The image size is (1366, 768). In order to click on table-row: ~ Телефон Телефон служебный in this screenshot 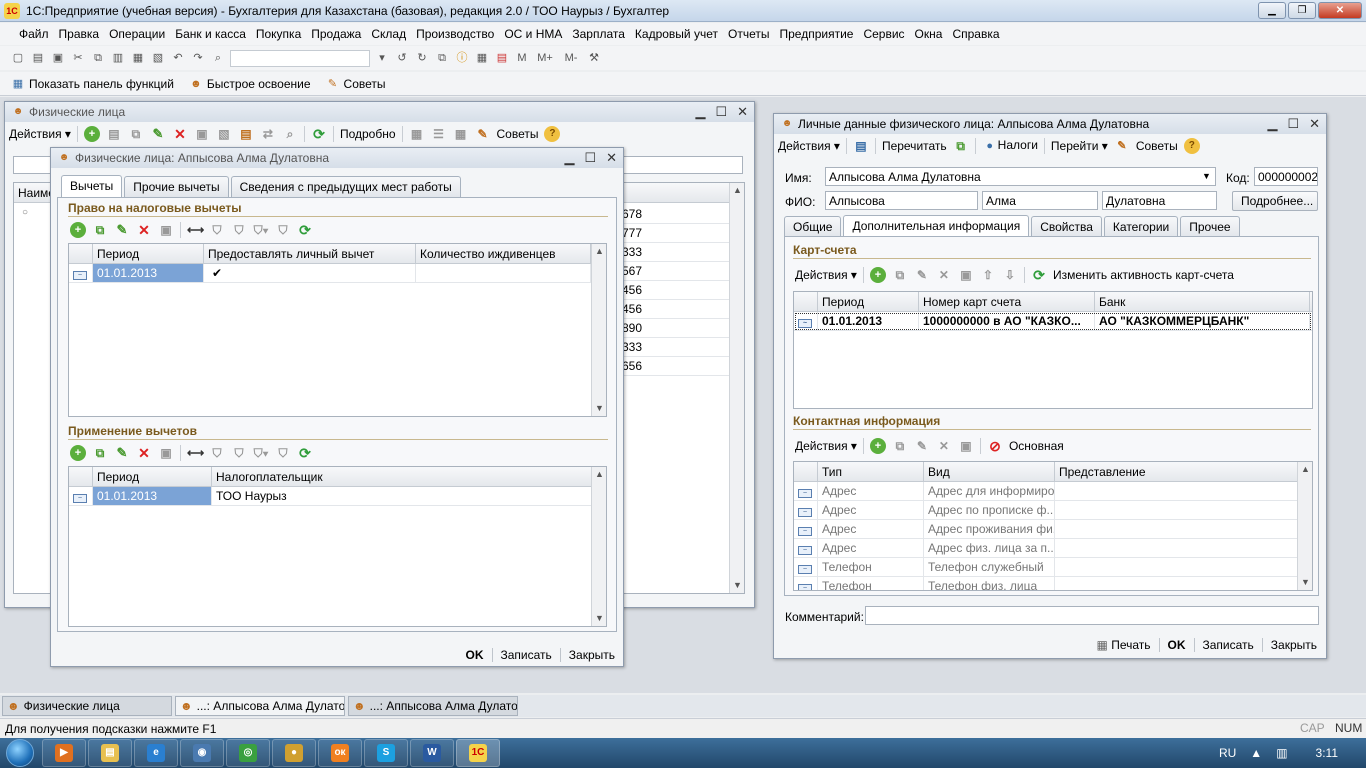, I will do `click(1053, 567)`.